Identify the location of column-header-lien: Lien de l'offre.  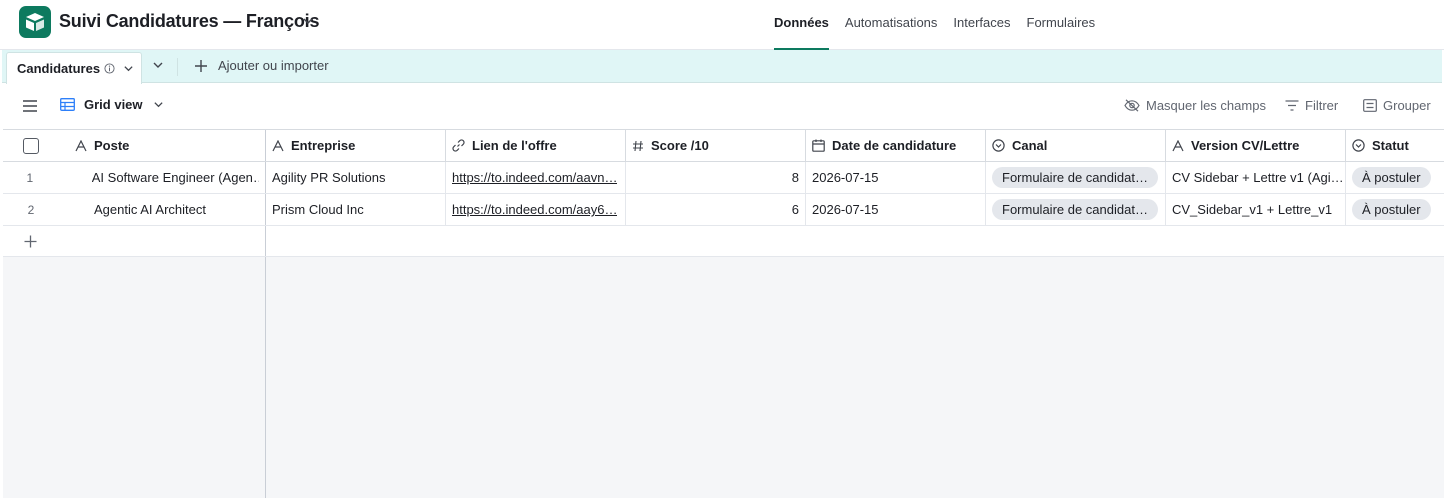
(536, 145).